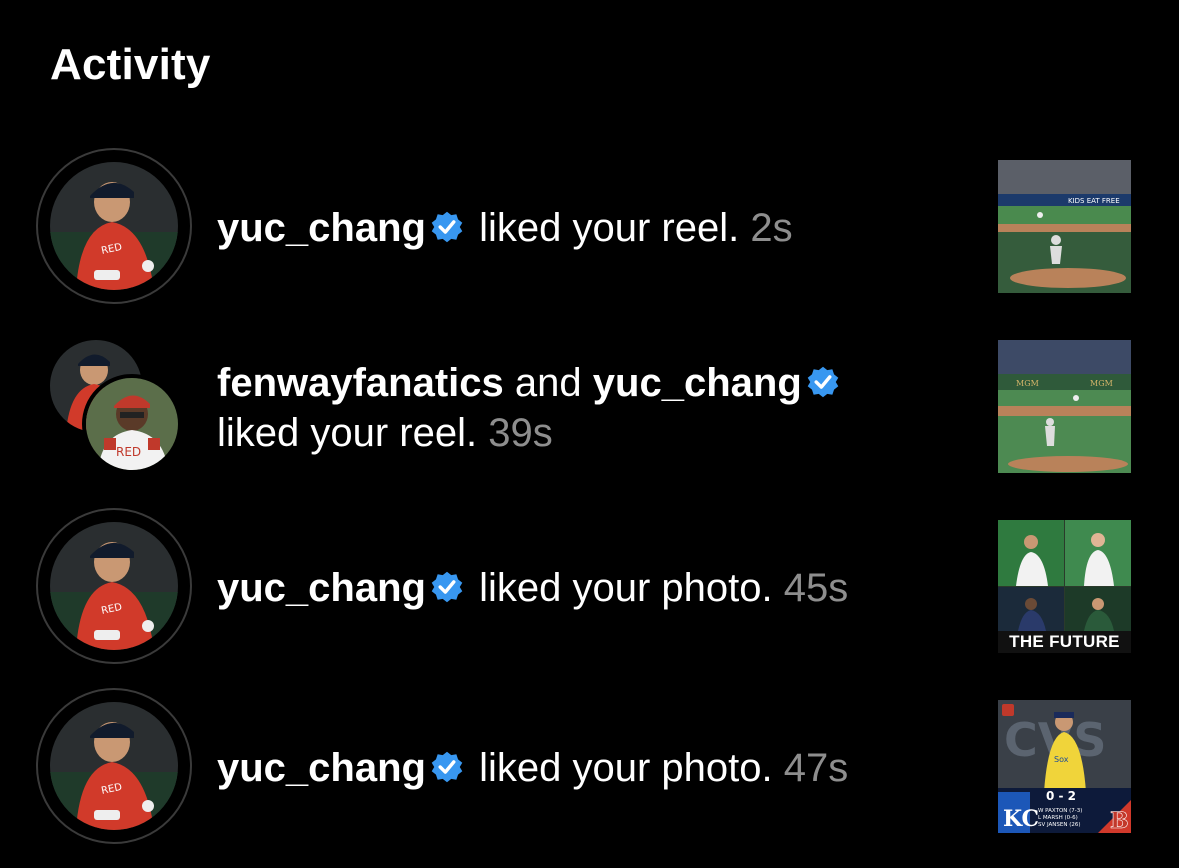  Describe the element at coordinates (128, 452) in the screenshot. I see `svg-text: RED` at that location.